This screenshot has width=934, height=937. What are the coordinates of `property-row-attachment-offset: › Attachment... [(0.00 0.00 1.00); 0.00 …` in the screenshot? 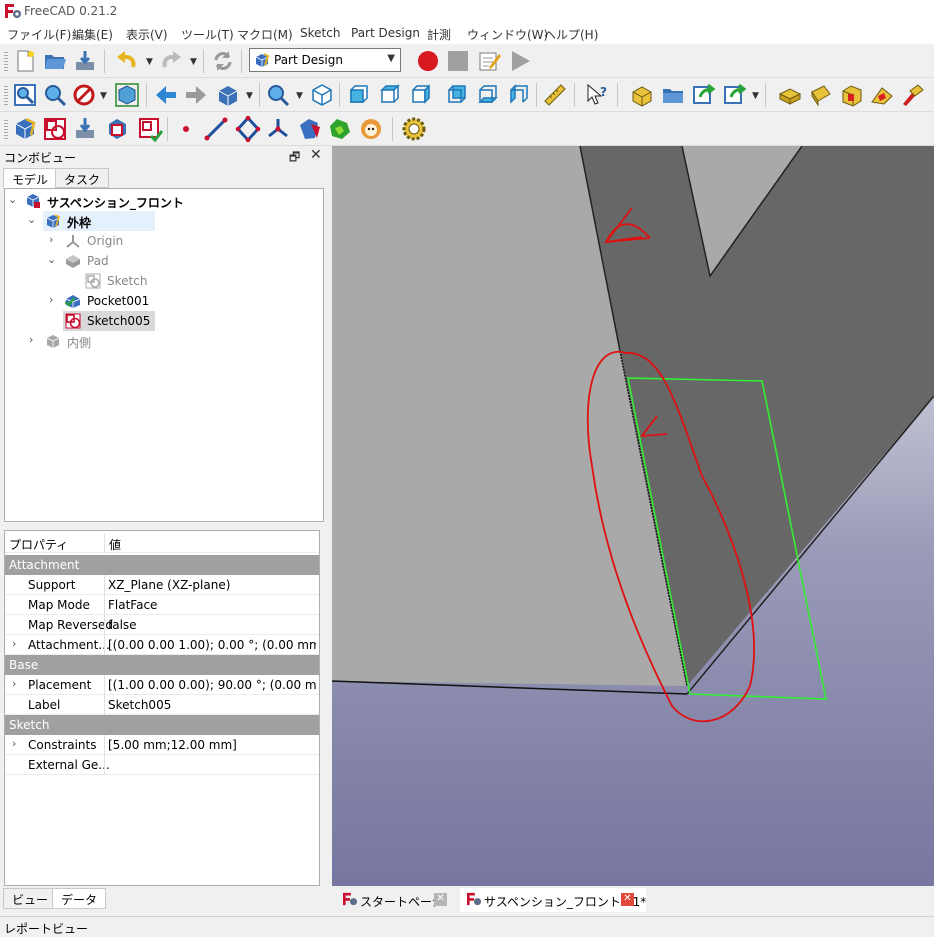 It's located at (162, 645).